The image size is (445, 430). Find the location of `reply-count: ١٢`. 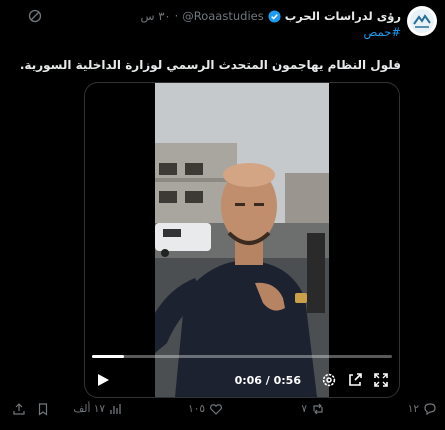

reply-count: ١٢ is located at coordinates (413, 409).